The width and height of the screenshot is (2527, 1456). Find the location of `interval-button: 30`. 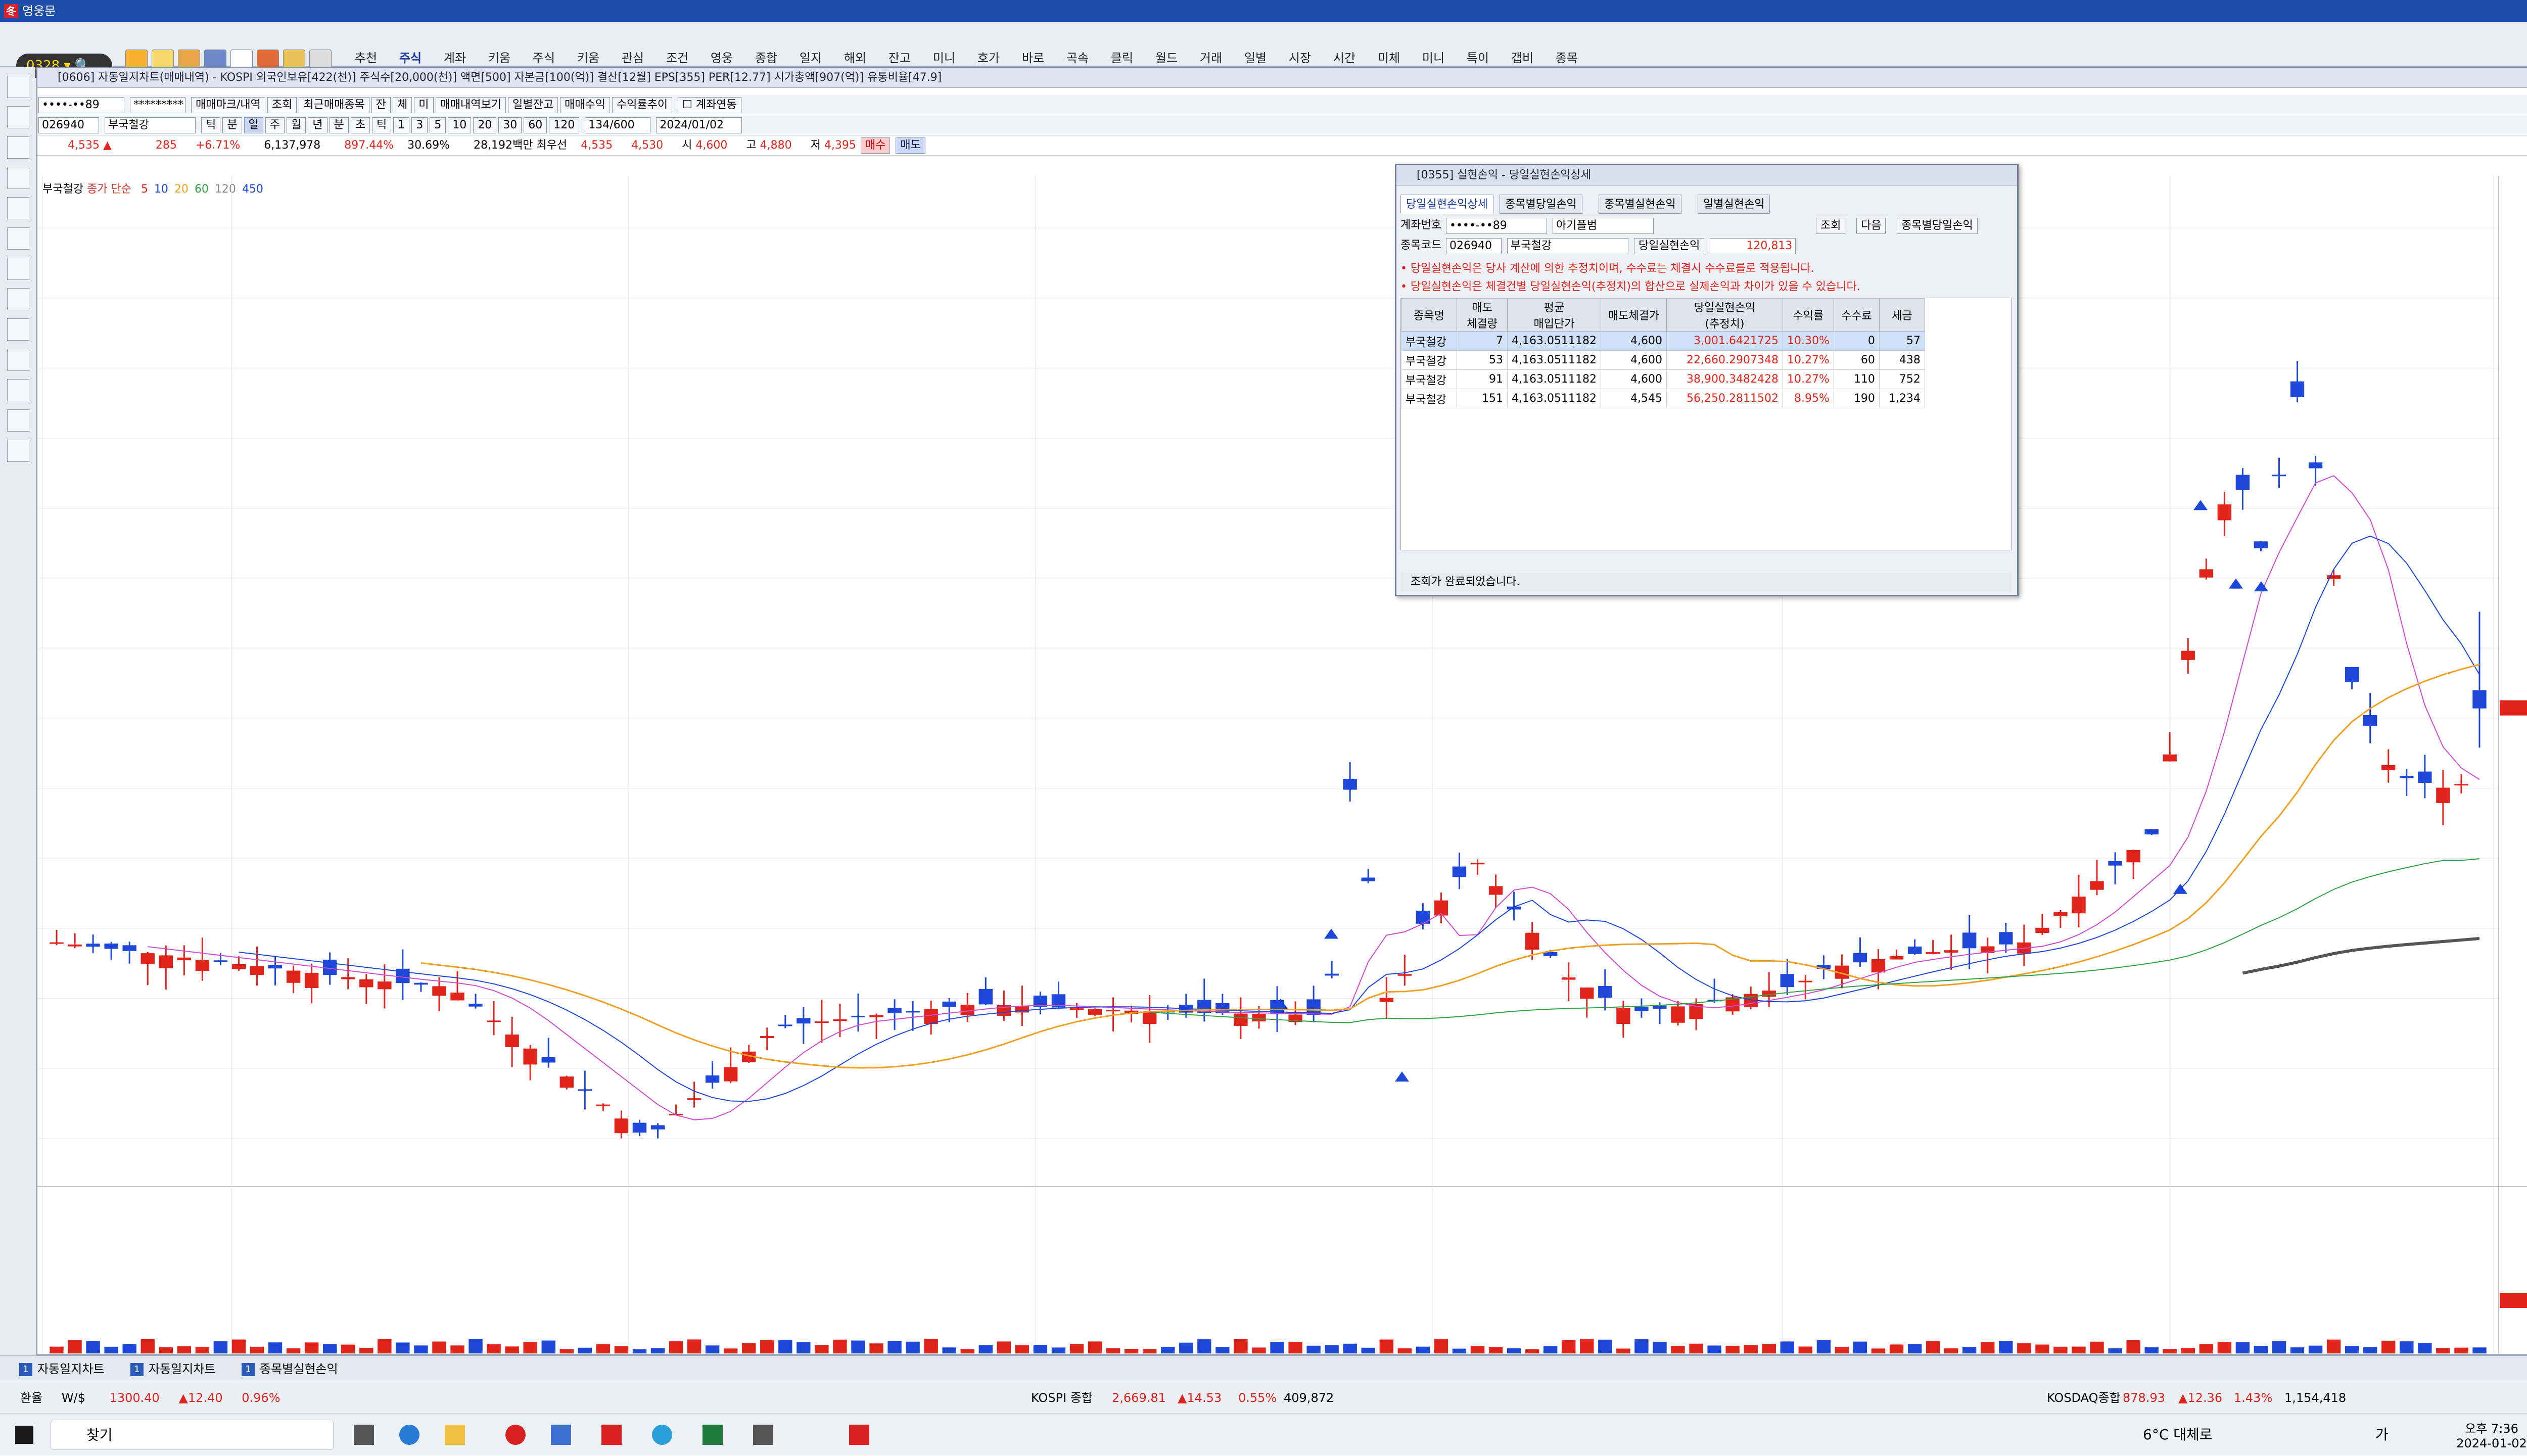

interval-button: 30 is located at coordinates (510, 125).